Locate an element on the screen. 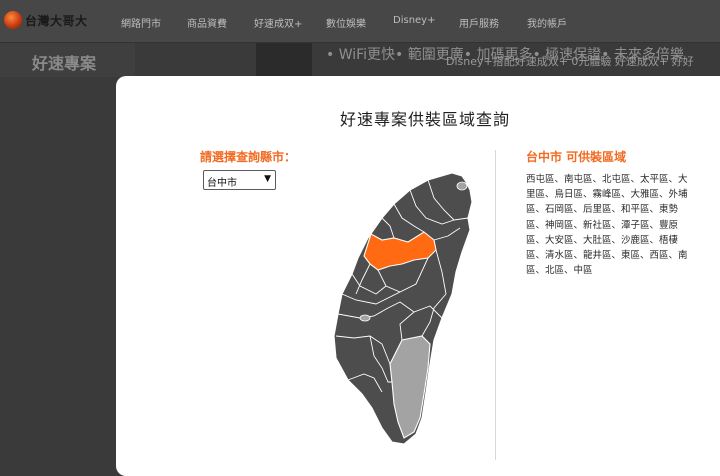  modal-divider is located at coordinates (495, 305).